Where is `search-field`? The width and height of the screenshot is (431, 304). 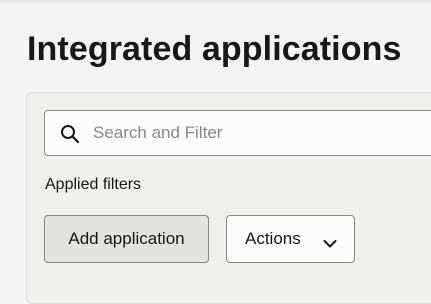 search-field is located at coordinates (237, 133).